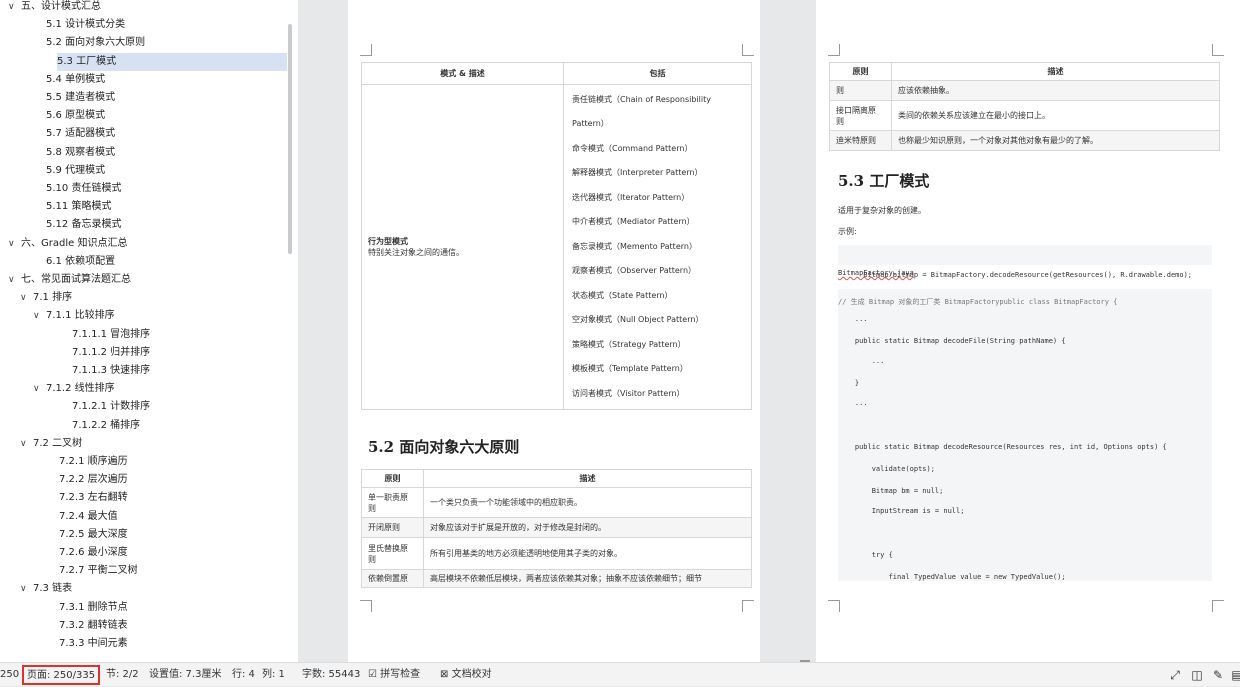 Image resolution: width=1240 pixels, height=687 pixels. Describe the element at coordinates (637, 173) in the screenshot. I see `pattern-item: 解释器模式（Interpreter Pattern）` at that location.